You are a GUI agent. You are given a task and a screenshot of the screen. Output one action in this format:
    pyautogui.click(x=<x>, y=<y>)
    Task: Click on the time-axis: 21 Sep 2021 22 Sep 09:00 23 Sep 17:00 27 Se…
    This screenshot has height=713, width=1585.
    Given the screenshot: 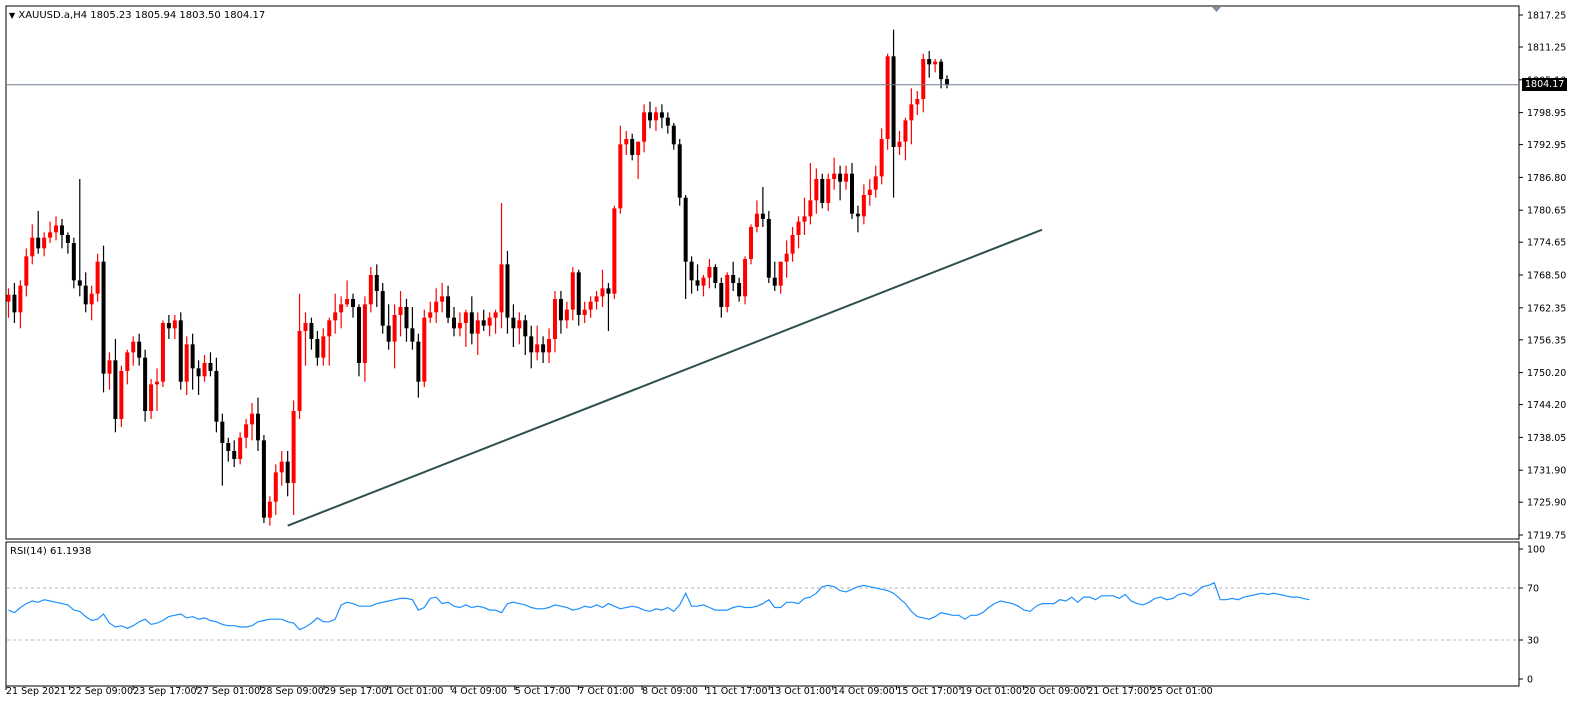 What is the action you would take?
    pyautogui.click(x=609, y=691)
    